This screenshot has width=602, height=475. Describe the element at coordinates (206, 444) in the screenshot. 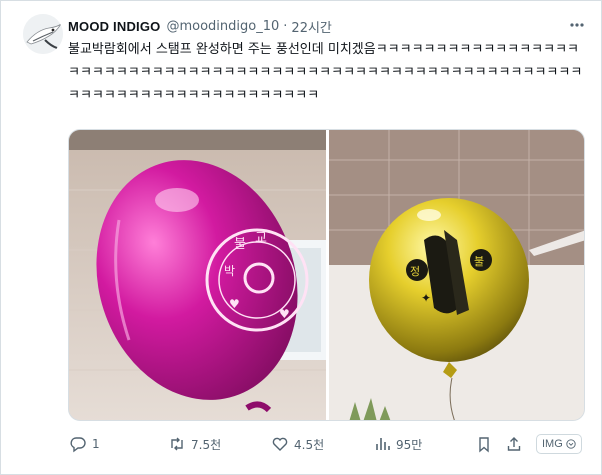

I see `retweet-count: 7.5천` at that location.